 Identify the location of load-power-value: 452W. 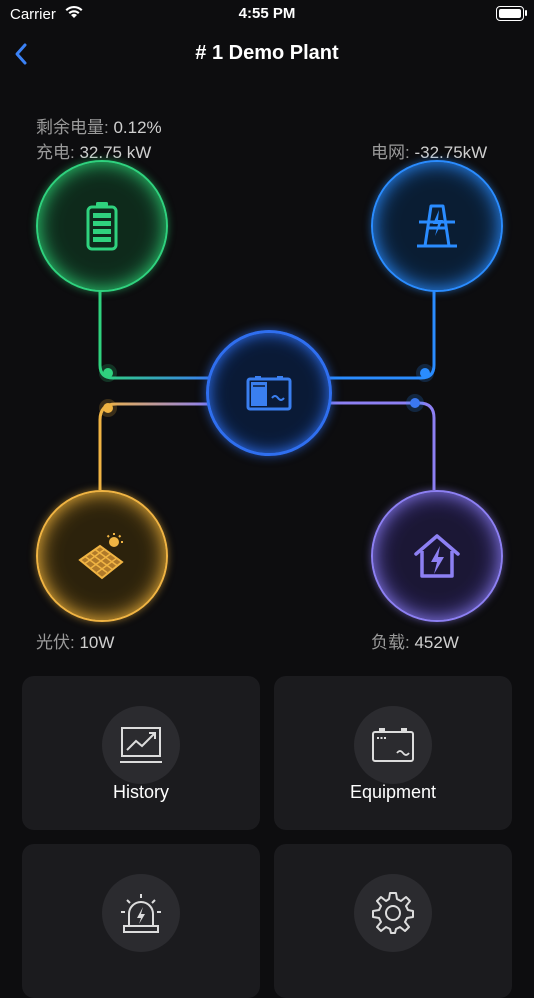
(436, 642).